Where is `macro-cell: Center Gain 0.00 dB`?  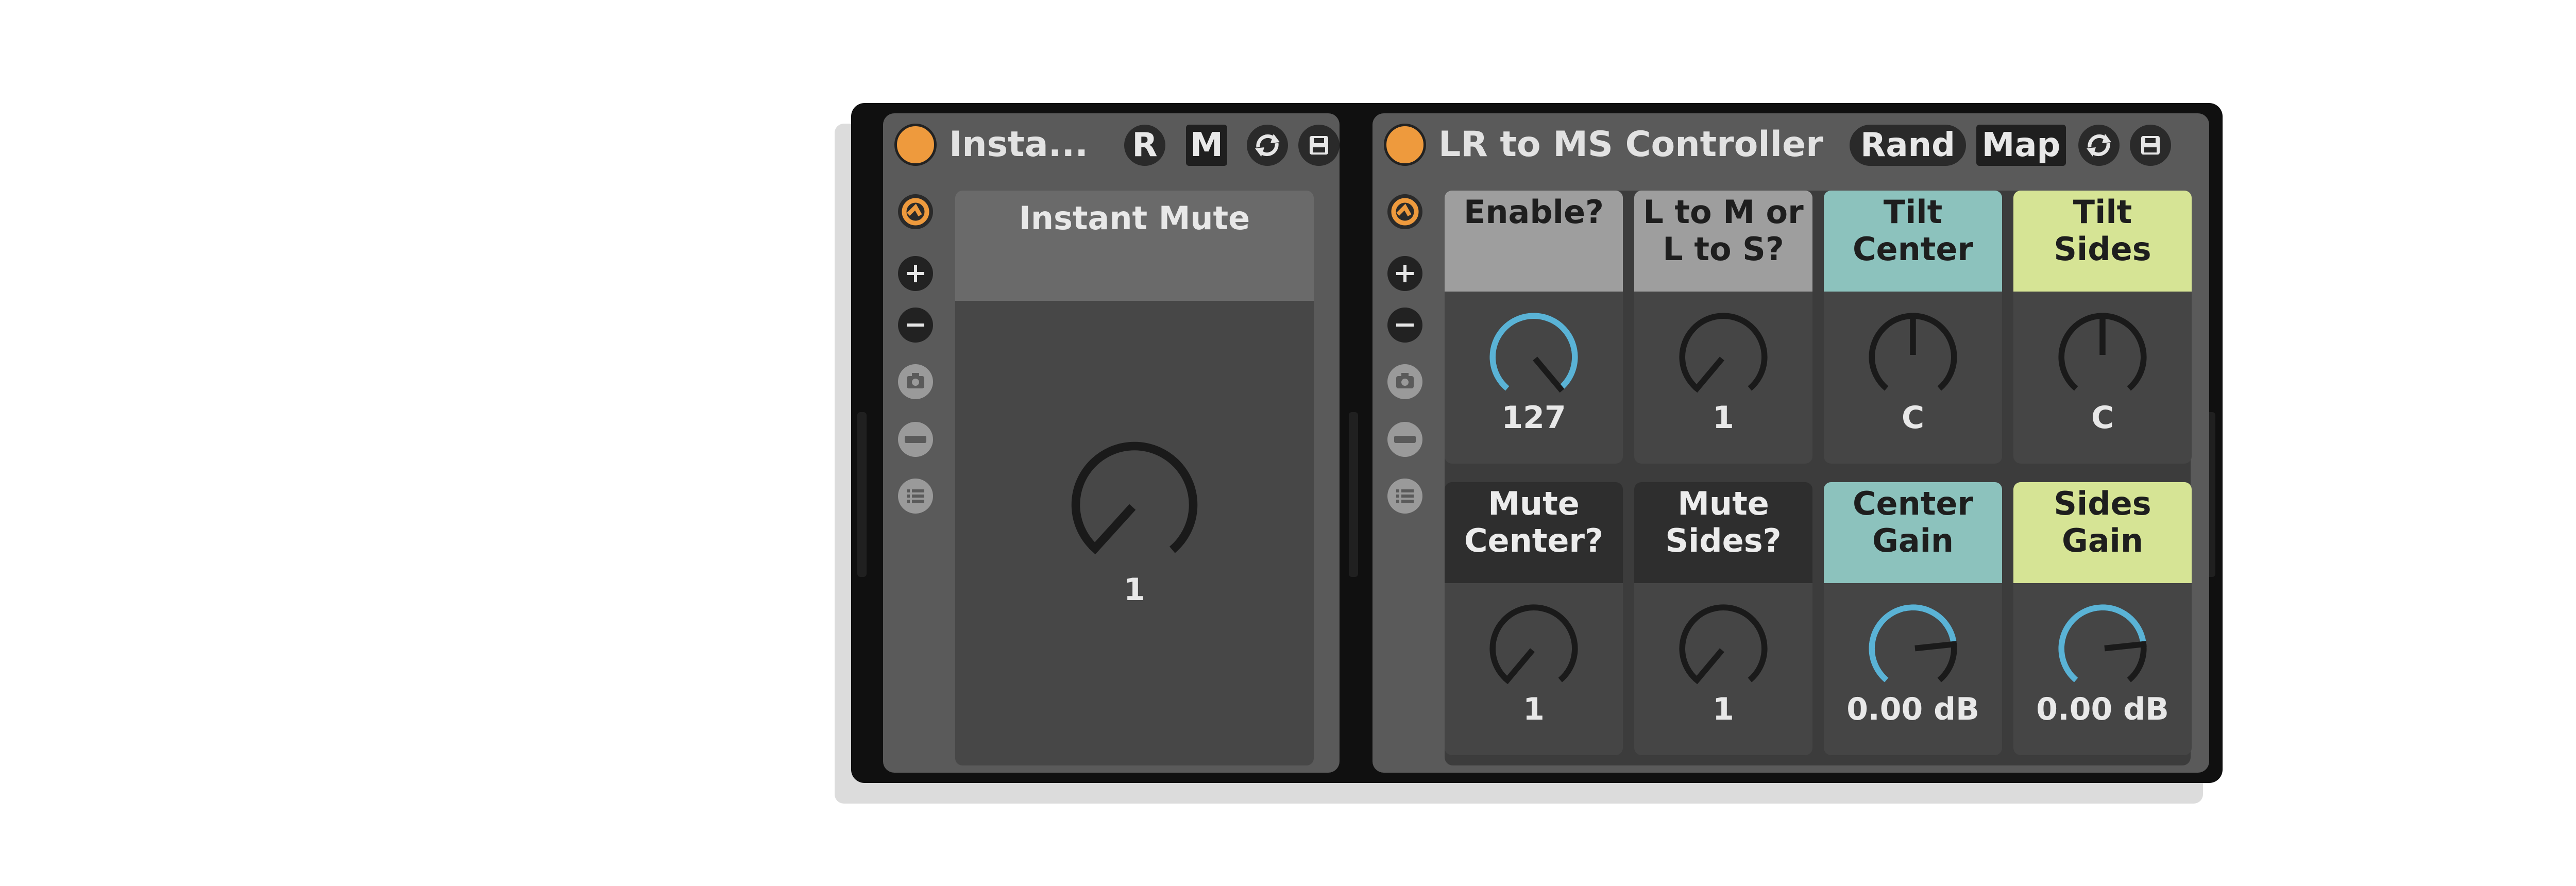
macro-cell: Center Gain 0.00 dB is located at coordinates (1913, 618).